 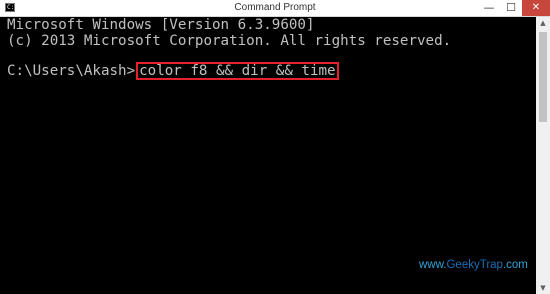 I want to click on maximize-button: ☐, so click(x=511, y=8).